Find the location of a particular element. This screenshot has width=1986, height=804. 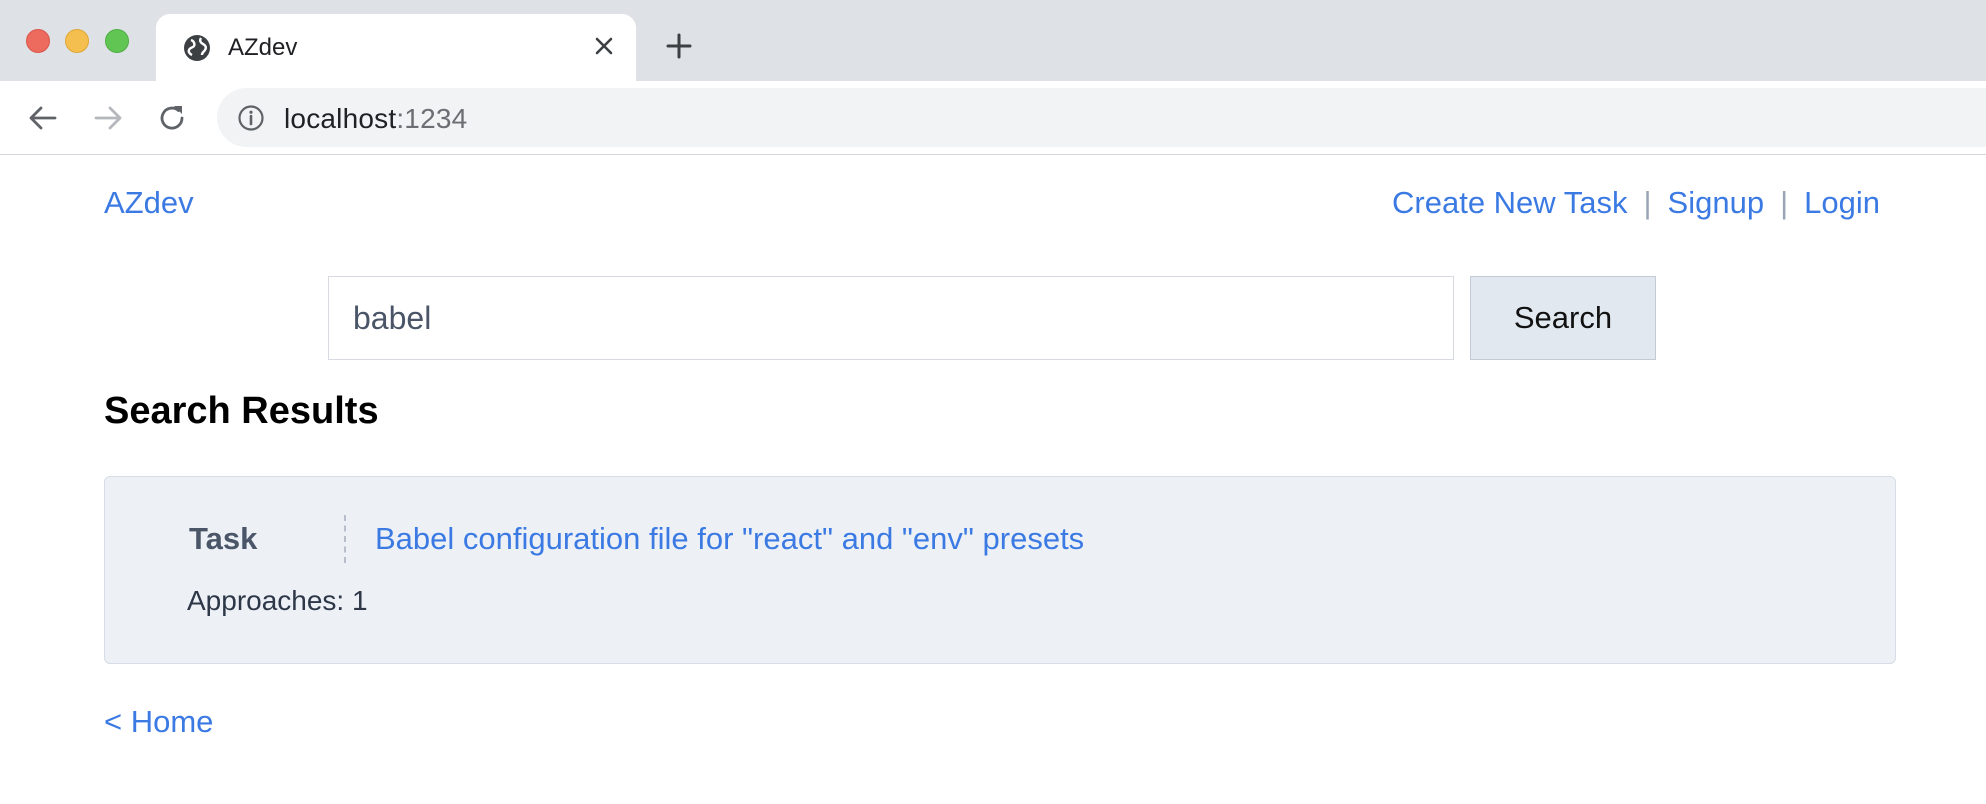

close-icon is located at coordinates (604, 46).